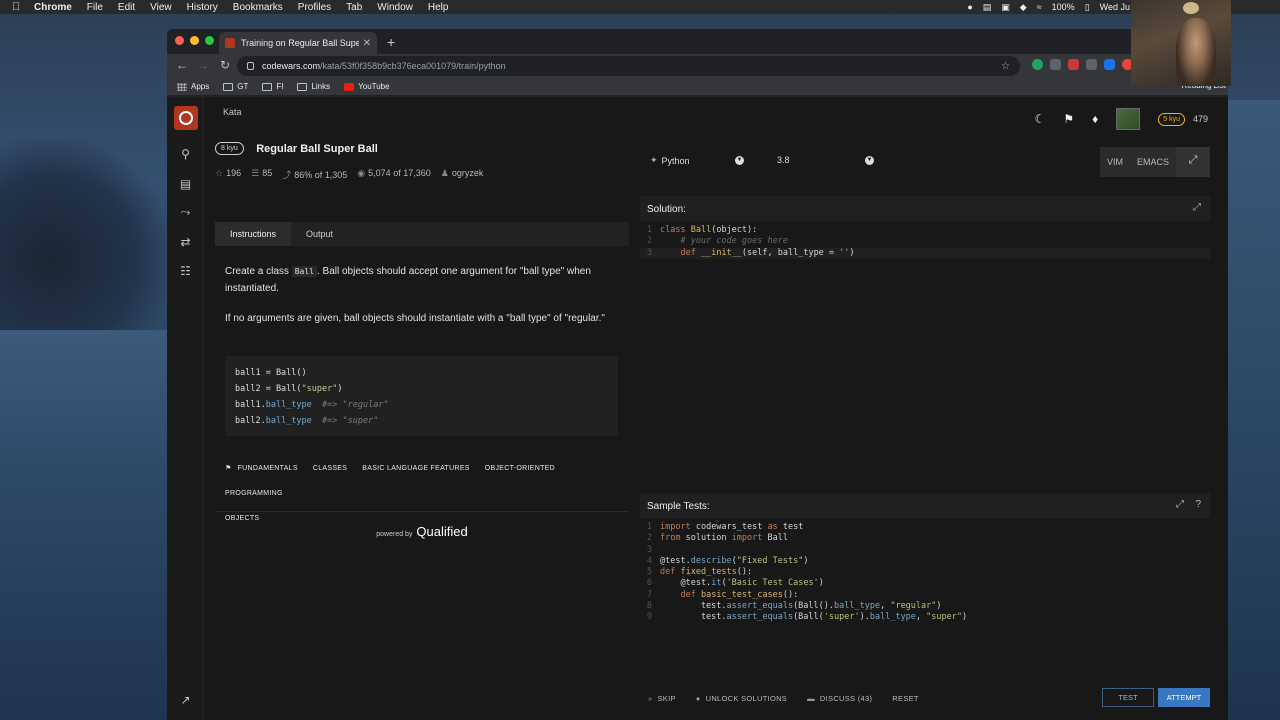 This screenshot has height=720, width=1280. I want to click on code-text: ball1., so click(250, 405).